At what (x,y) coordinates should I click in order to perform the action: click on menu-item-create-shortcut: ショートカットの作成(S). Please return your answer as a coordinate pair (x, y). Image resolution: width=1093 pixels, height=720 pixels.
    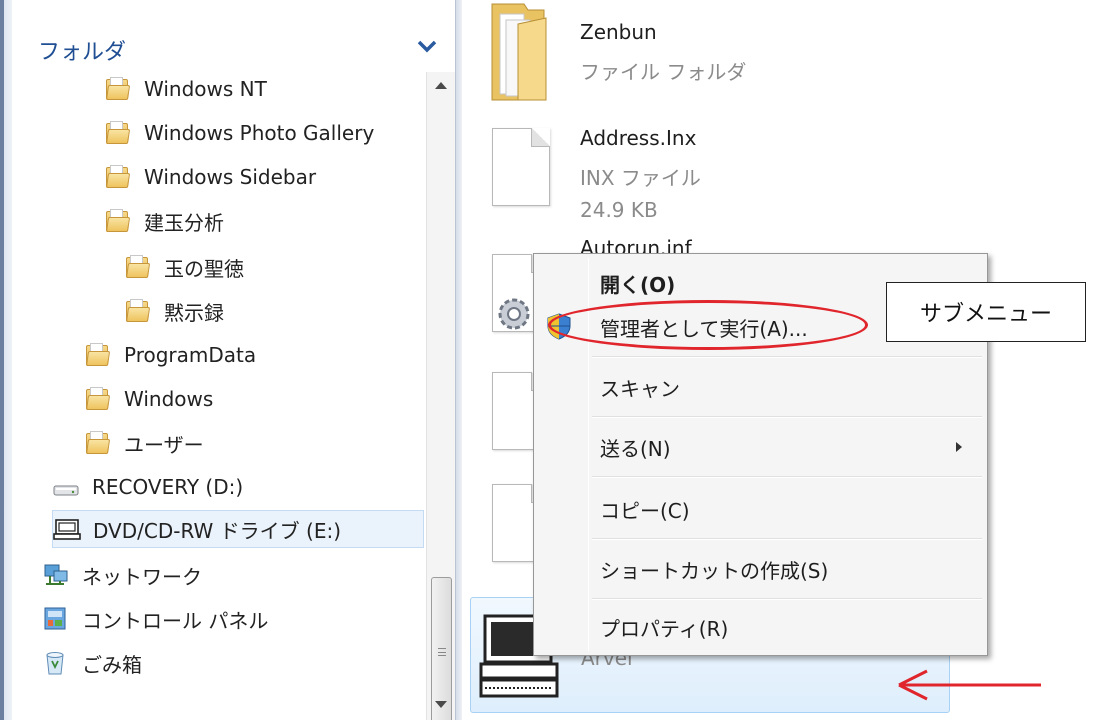
    Looking at the image, I should click on (787, 569).